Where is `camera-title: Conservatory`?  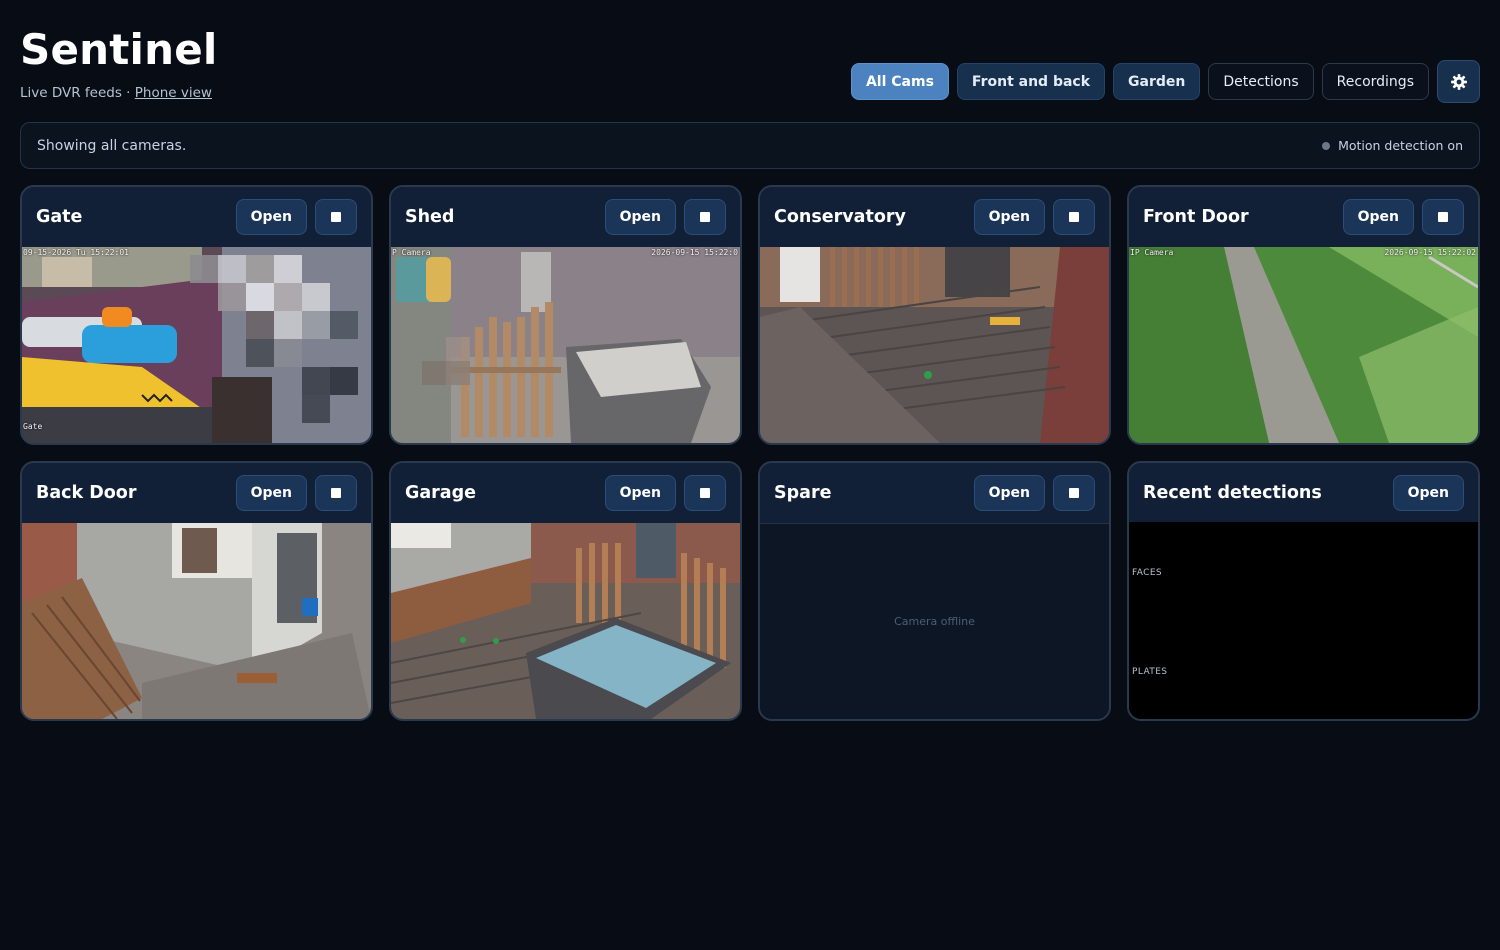 camera-title: Conservatory is located at coordinates (840, 217).